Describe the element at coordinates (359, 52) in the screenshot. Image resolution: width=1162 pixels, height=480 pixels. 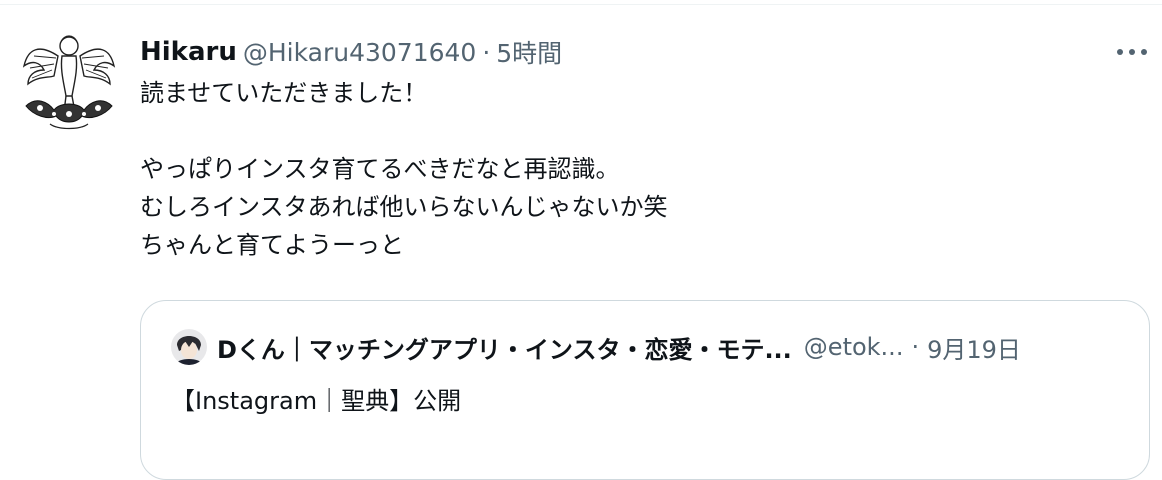
I see `author-handle: @Hikaru43071640` at that location.